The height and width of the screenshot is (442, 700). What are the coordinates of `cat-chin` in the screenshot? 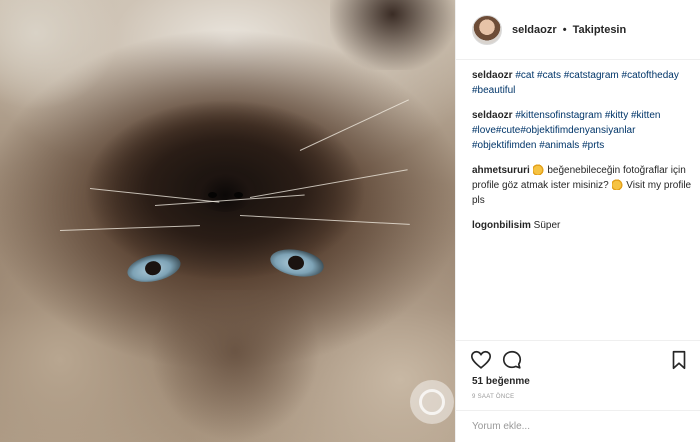 It's located at (235, 366).